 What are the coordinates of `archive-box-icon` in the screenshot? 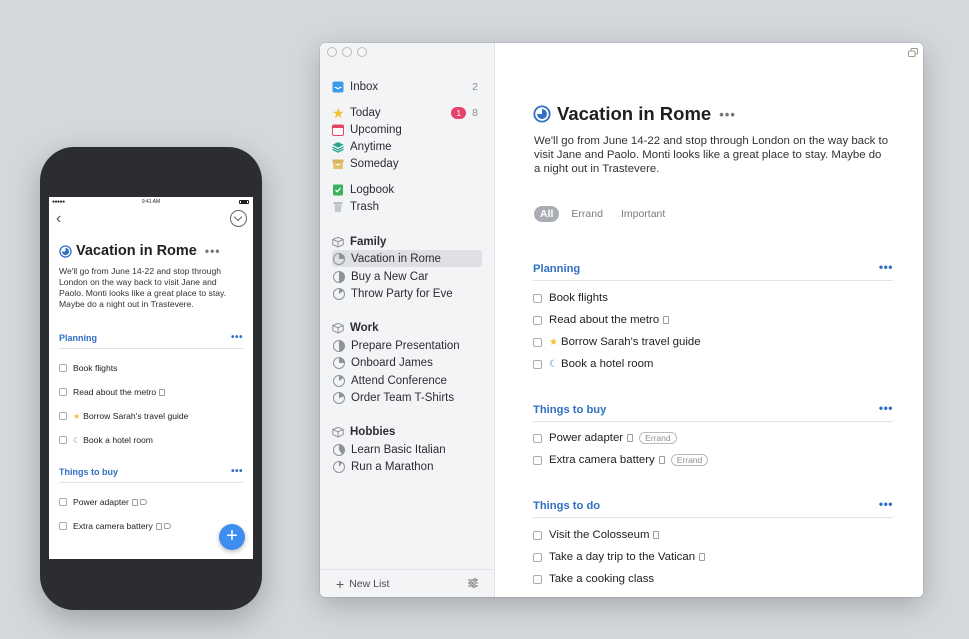 It's located at (338, 164).